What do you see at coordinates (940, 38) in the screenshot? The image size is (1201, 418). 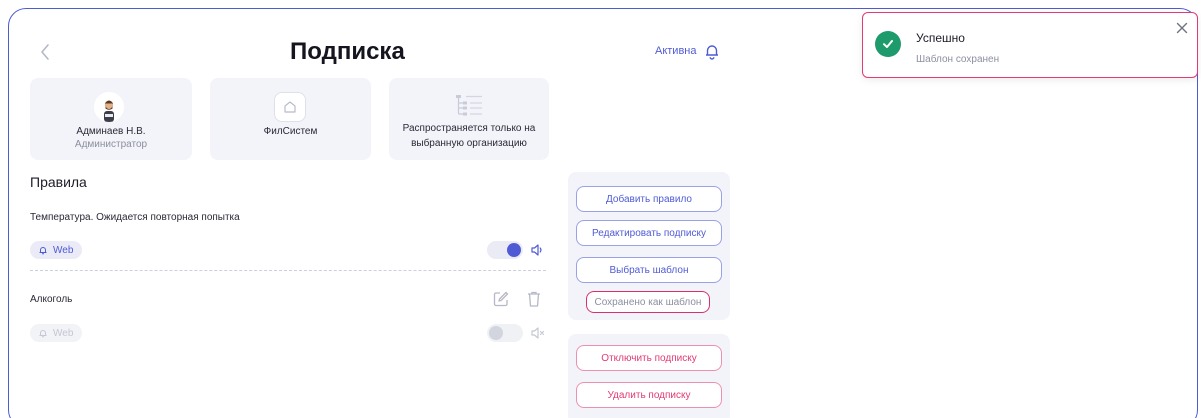 I see `toast-title: Успешно` at bounding box center [940, 38].